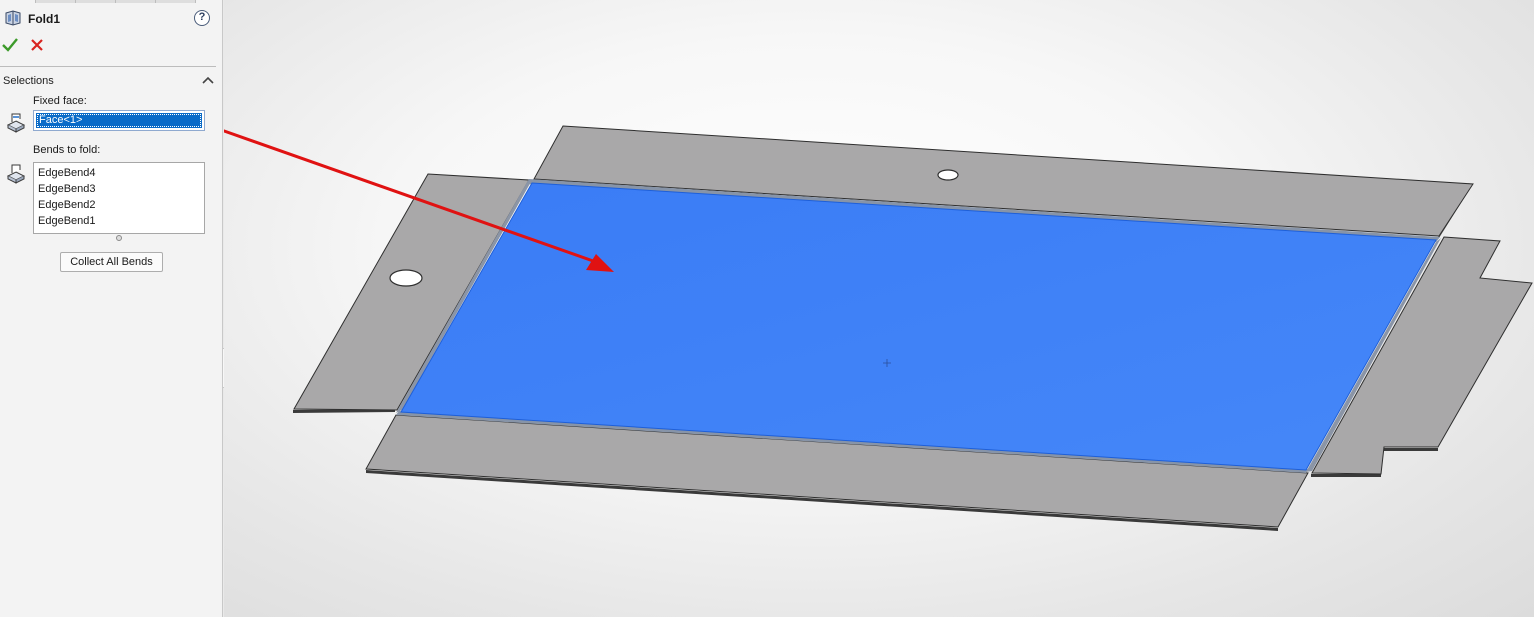 The width and height of the screenshot is (1534, 617). Describe the element at coordinates (18, 1) in the screenshot. I see `tab-property-manager` at that location.